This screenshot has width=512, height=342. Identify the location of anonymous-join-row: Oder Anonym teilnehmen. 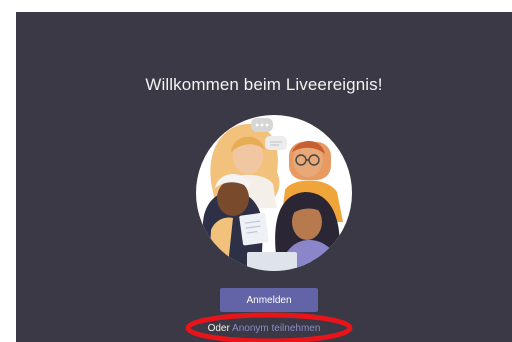
(264, 328).